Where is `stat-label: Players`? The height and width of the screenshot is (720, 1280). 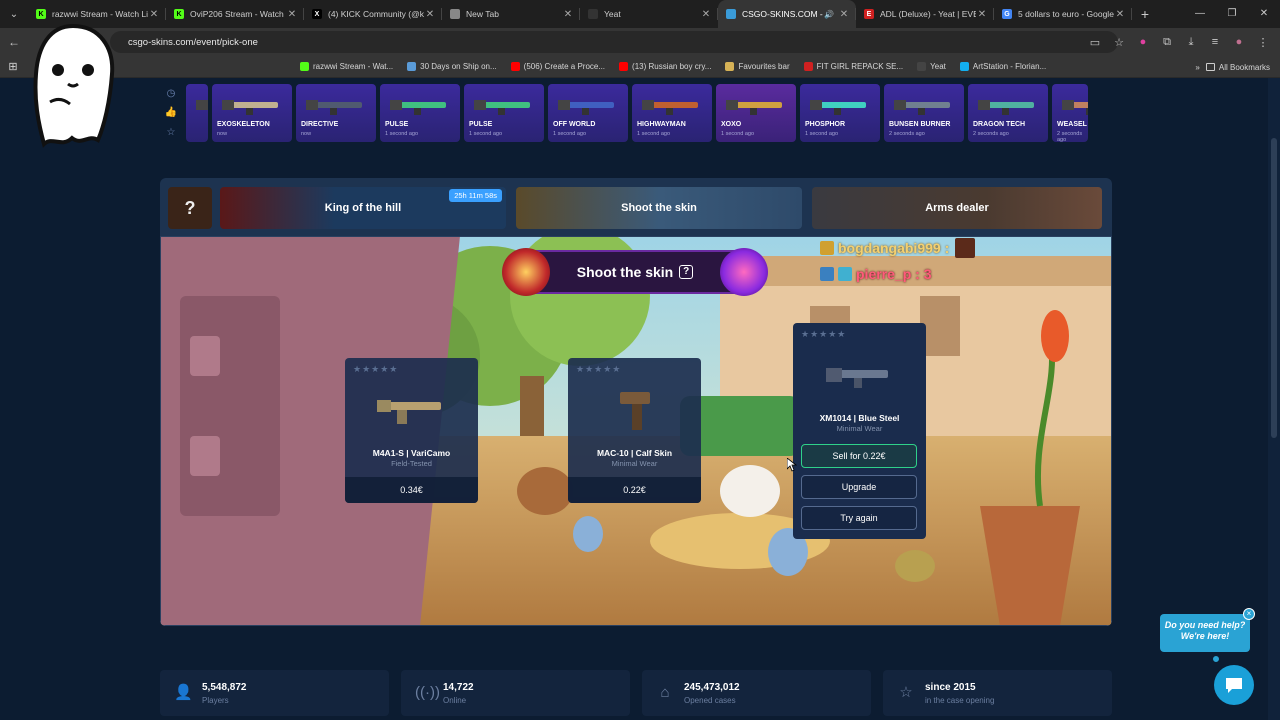 stat-label: Players is located at coordinates (215, 700).